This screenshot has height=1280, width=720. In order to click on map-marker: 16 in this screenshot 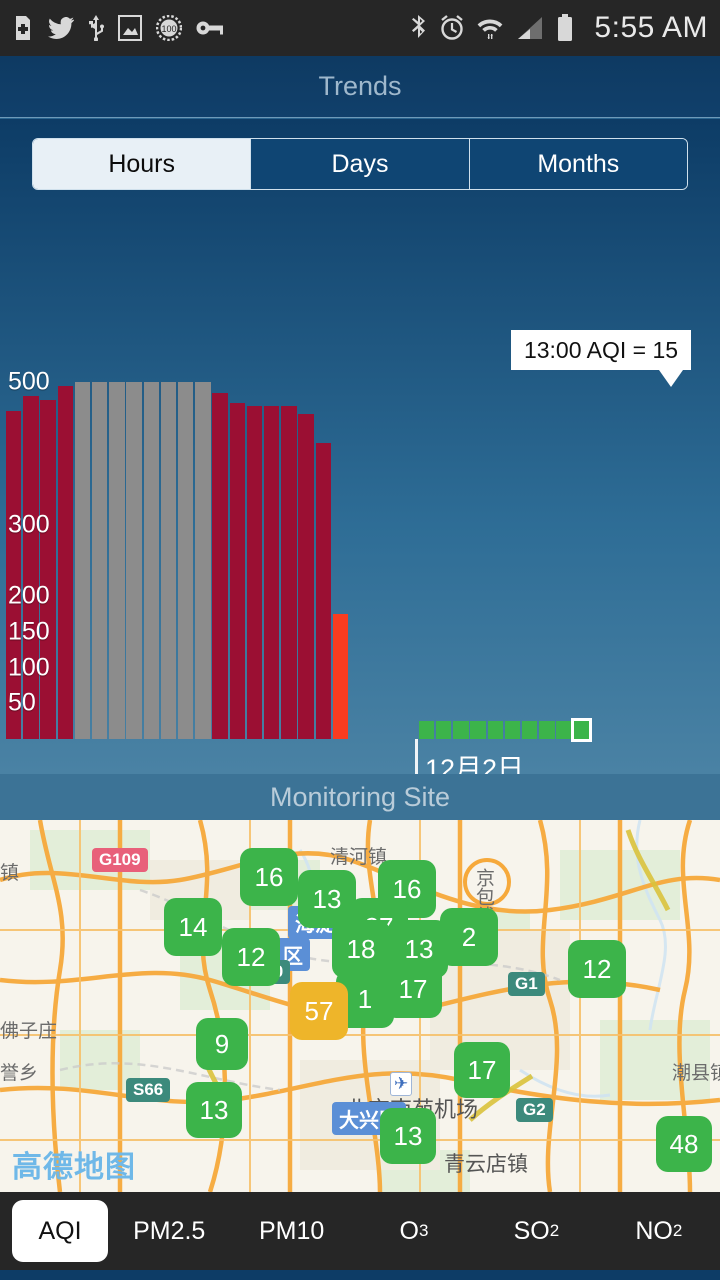, I will do `click(269, 877)`.